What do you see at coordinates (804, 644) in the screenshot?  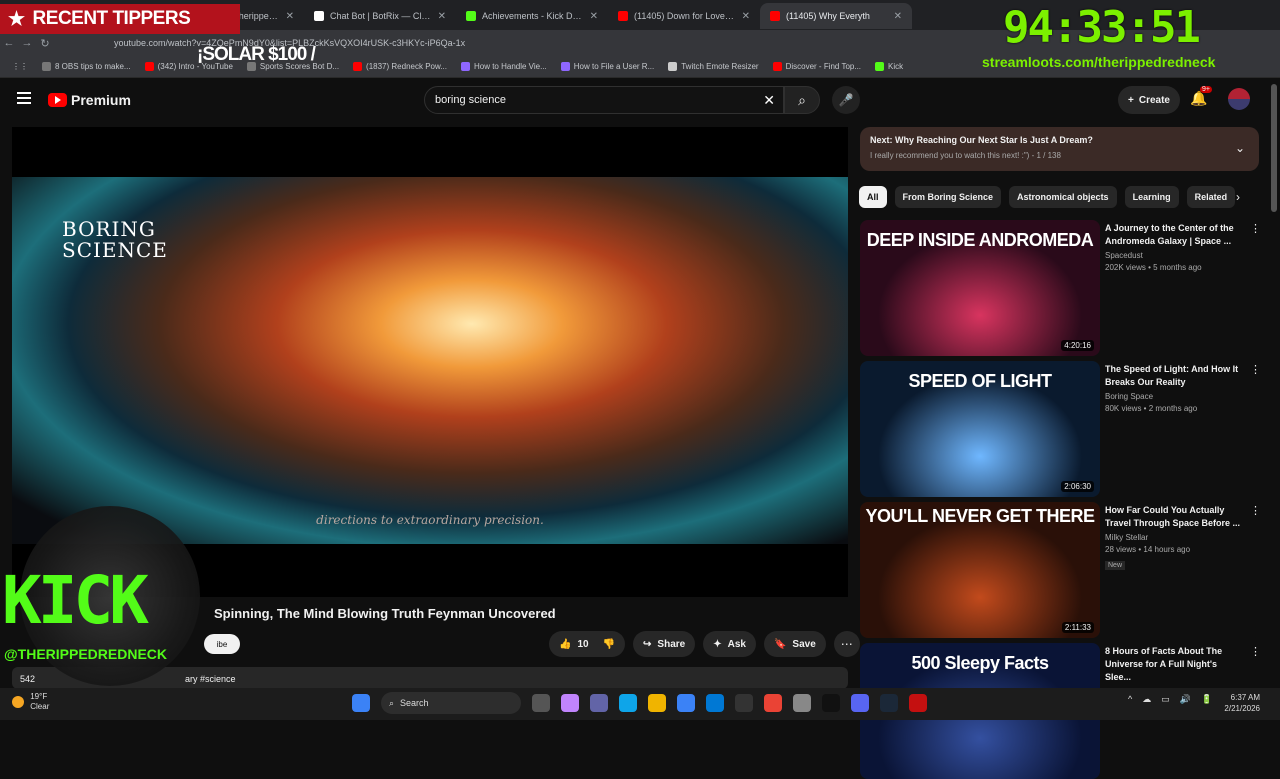 I see `save-label: Save` at bounding box center [804, 644].